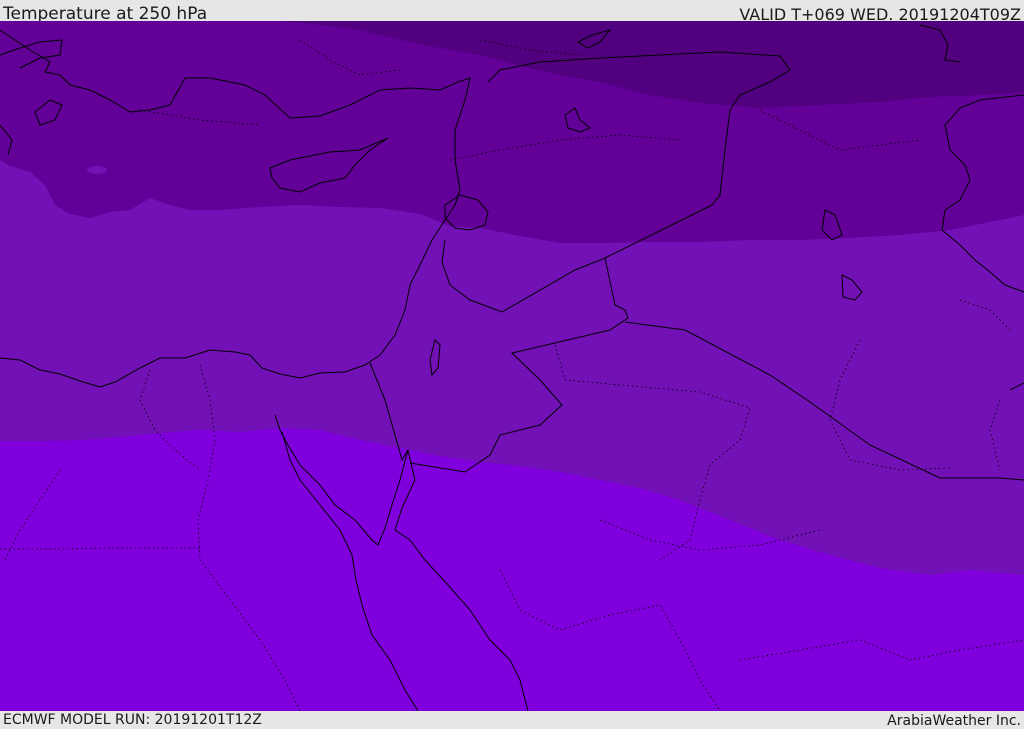 Image resolution: width=1024 pixels, height=729 pixels. What do you see at coordinates (97, 170) in the screenshot?
I see `cold-pocket` at bounding box center [97, 170].